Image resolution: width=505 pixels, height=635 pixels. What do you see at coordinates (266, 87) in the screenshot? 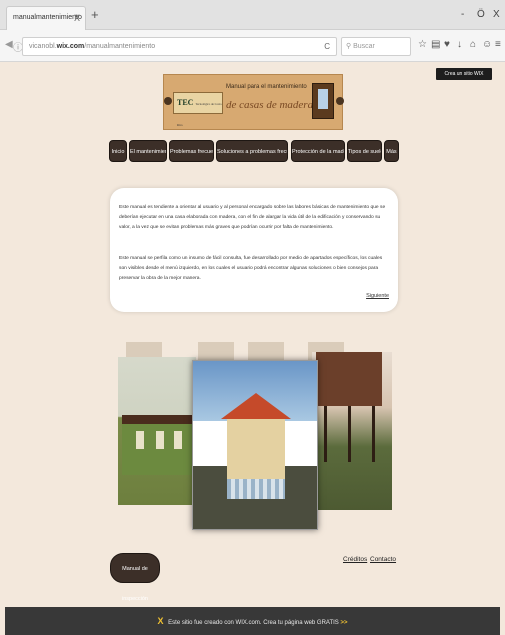
I see `header-subtitle: Manual para el mantenimiento` at bounding box center [266, 87].